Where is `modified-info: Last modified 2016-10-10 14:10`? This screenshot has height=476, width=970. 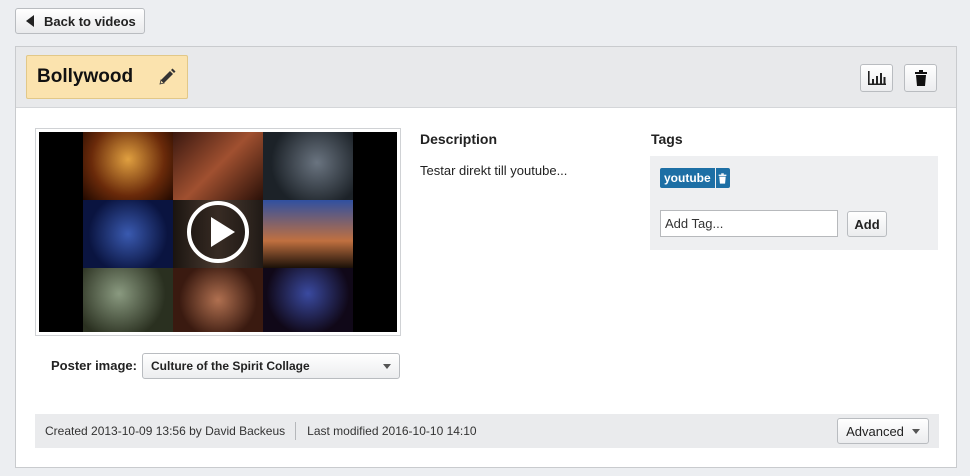 modified-info: Last modified 2016-10-10 14:10 is located at coordinates (392, 431).